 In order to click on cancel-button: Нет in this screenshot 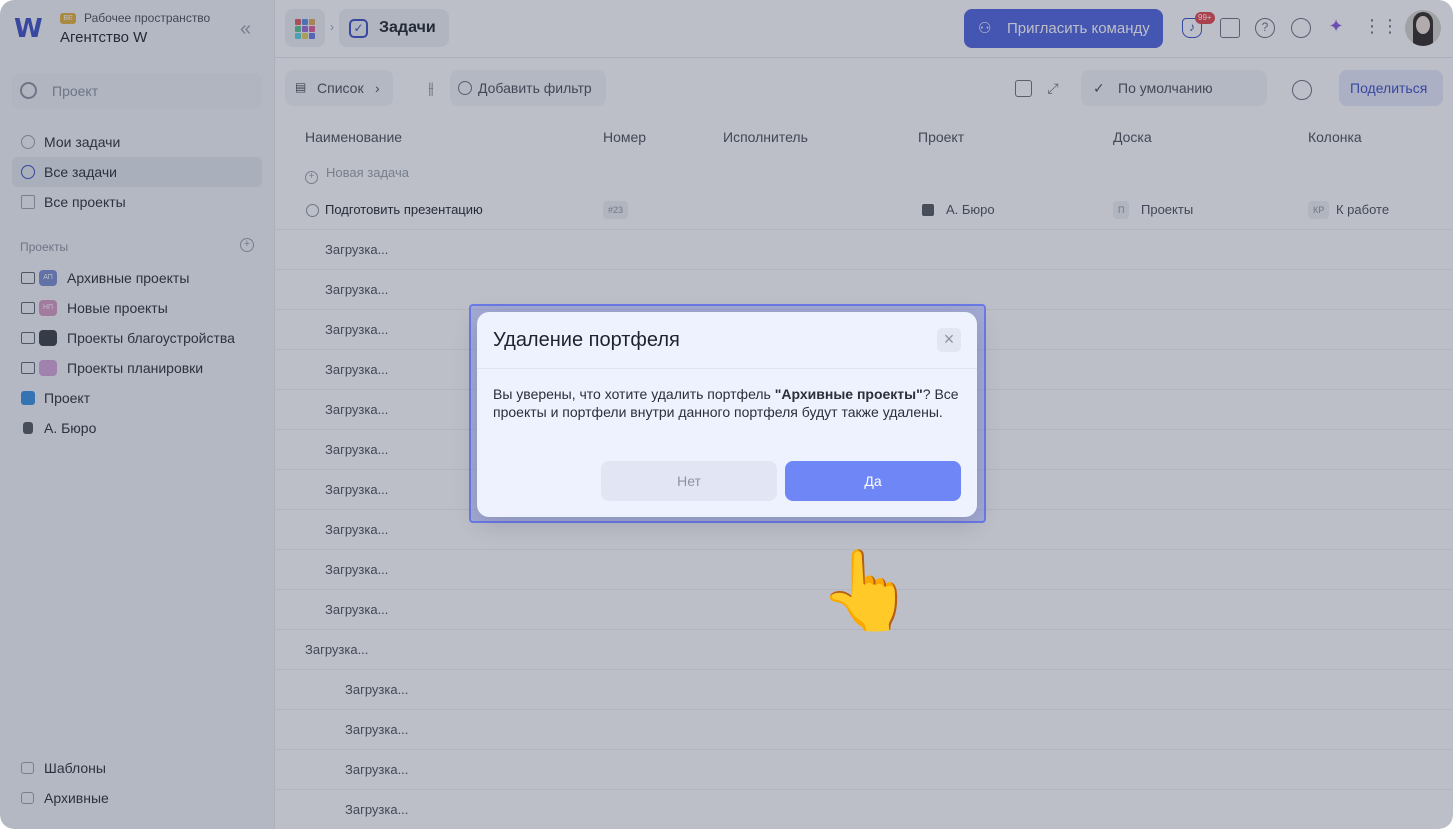, I will do `click(689, 481)`.